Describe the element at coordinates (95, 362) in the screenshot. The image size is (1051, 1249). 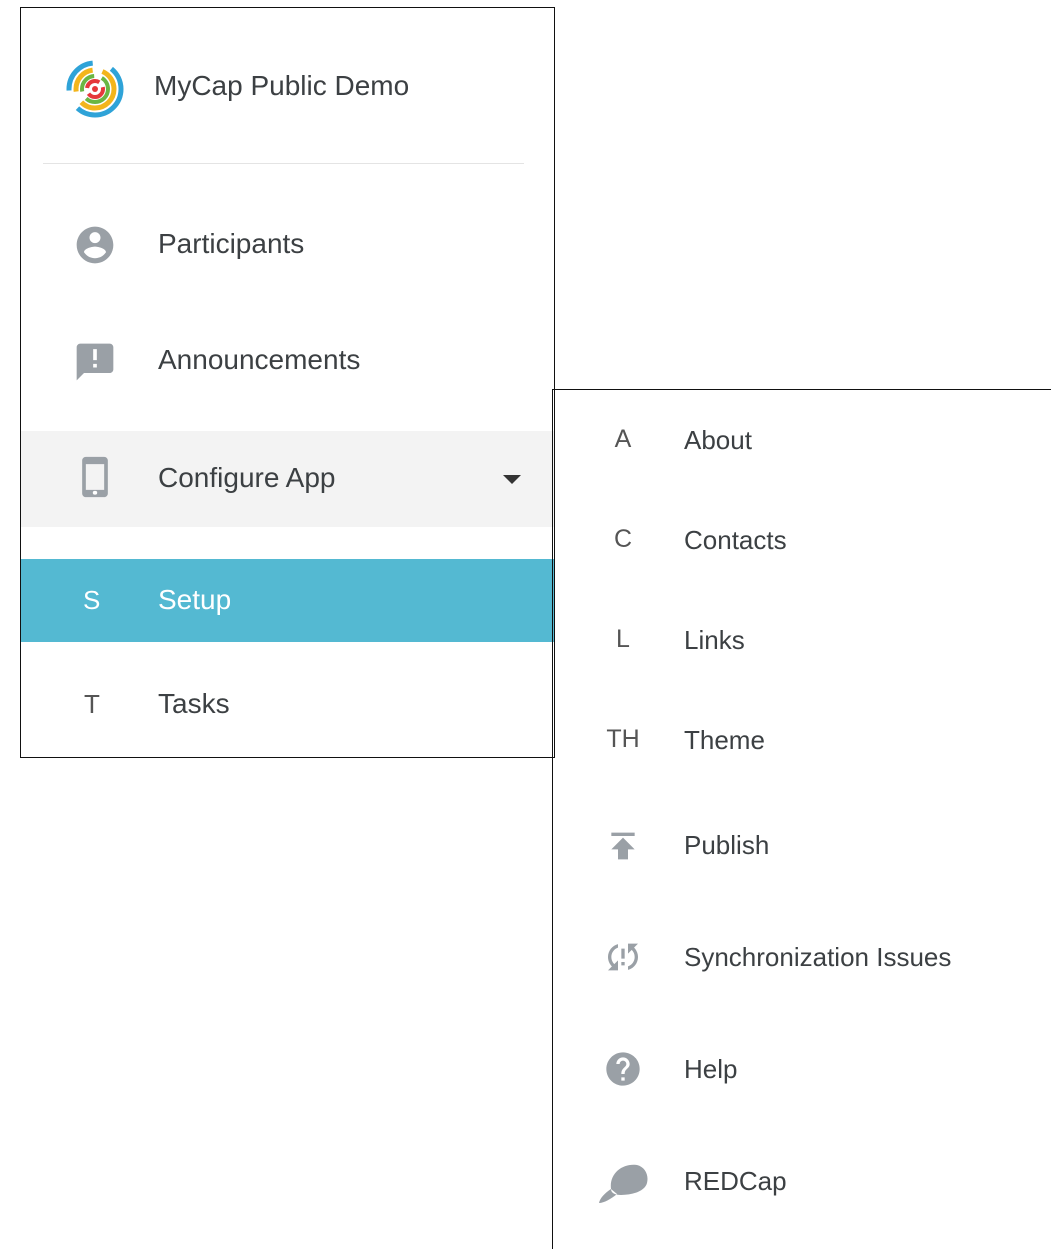
I see `announcement-icon` at that location.